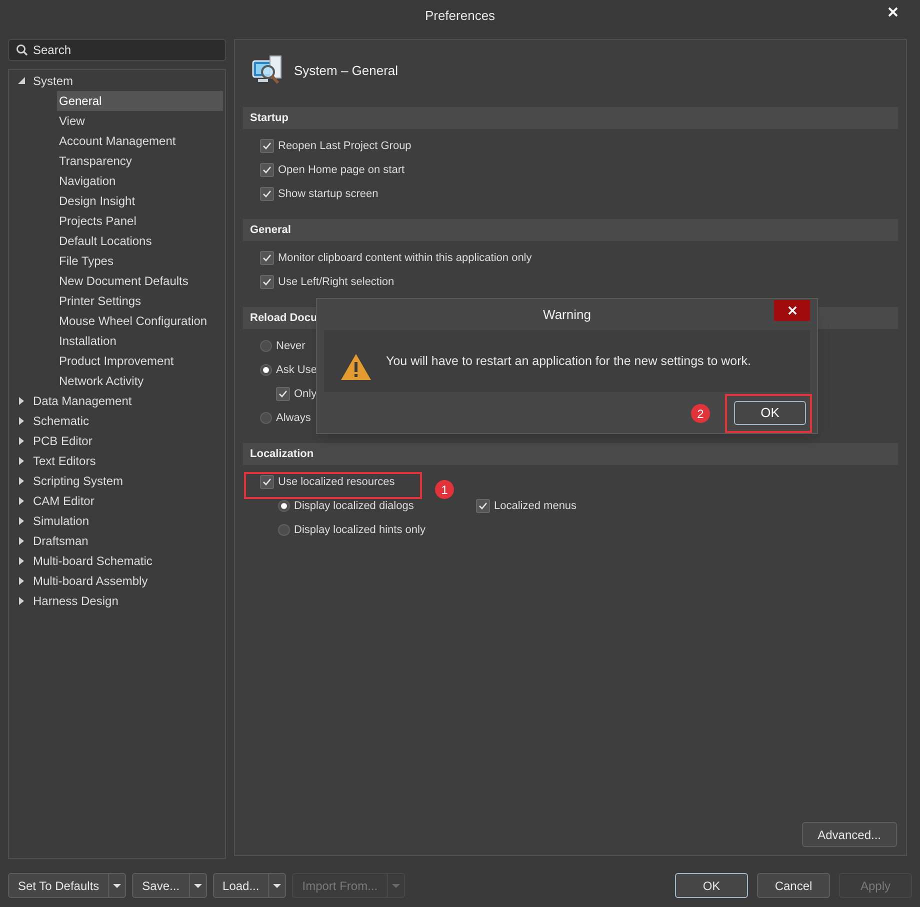 The height and width of the screenshot is (907, 920). What do you see at coordinates (140, 121) in the screenshot?
I see `tree-item: View` at bounding box center [140, 121].